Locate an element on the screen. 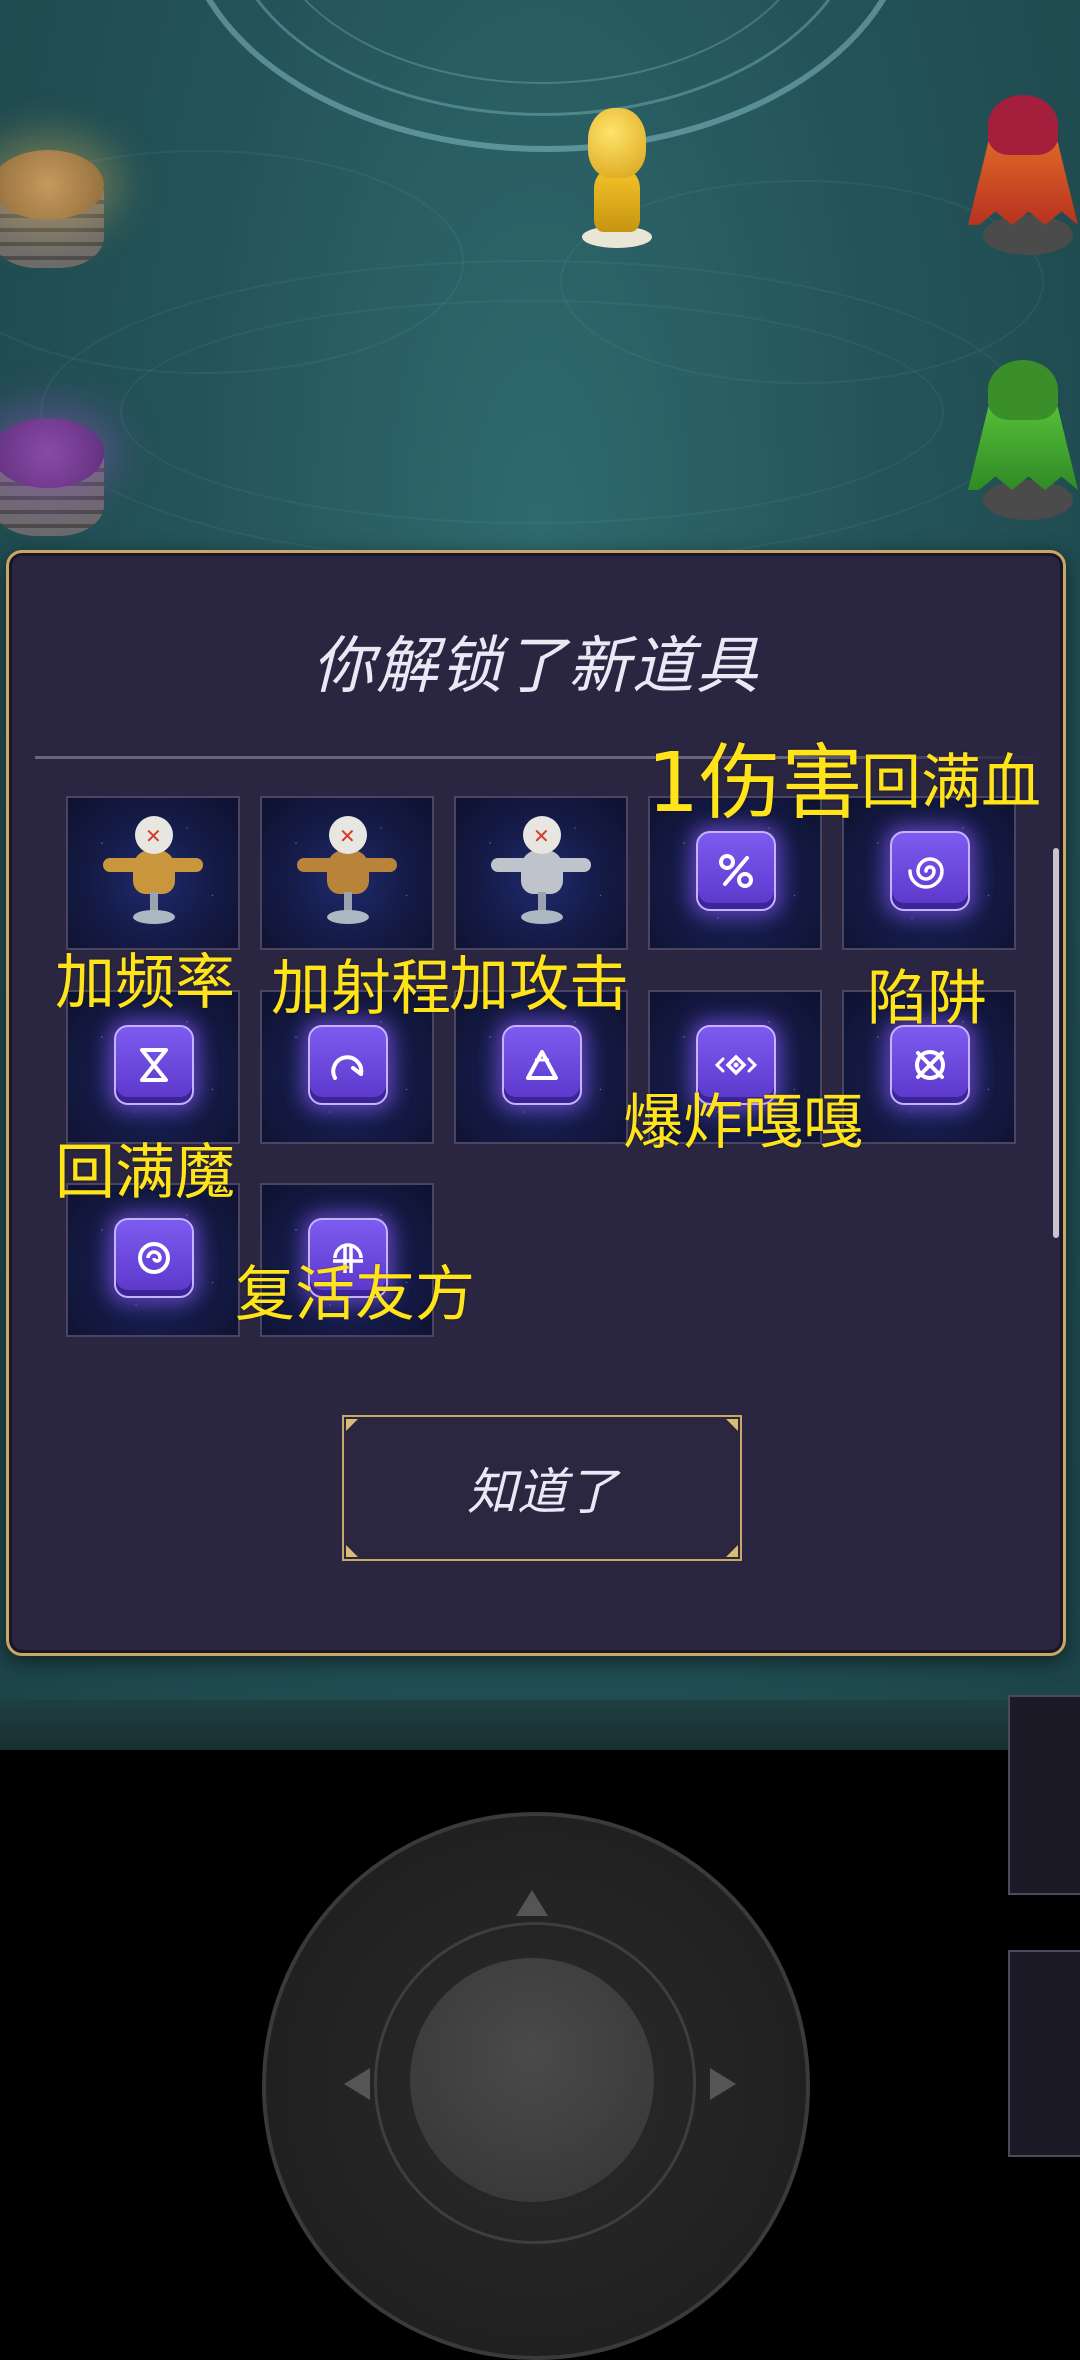 This screenshot has height=2360, width=1080. label-revive: 复活友方 is located at coordinates (355, 1295).